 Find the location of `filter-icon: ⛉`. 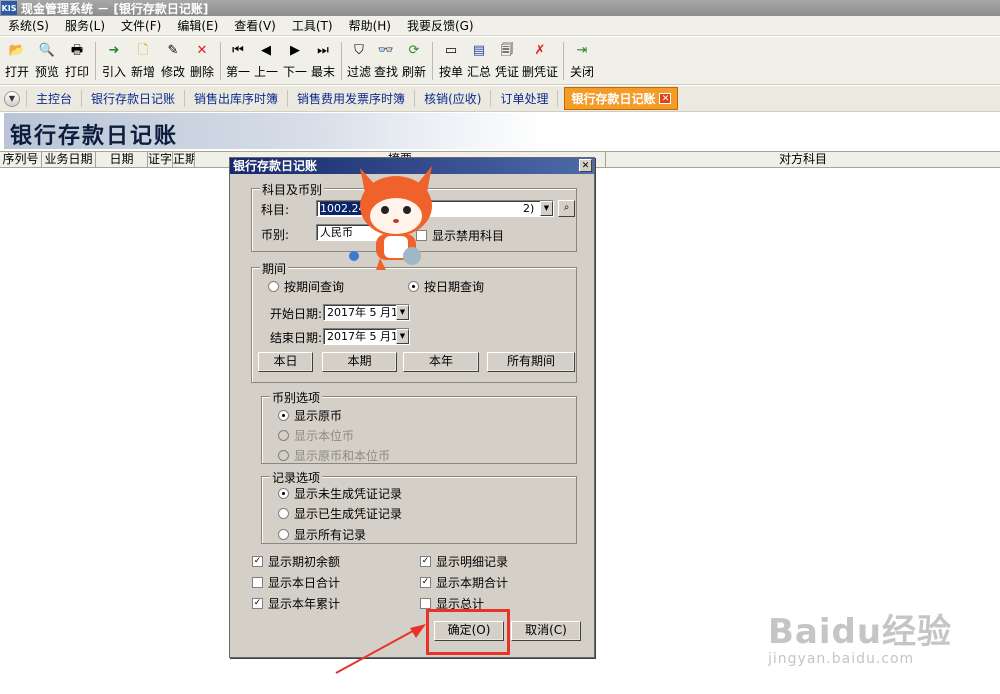

filter-icon: ⛉ is located at coordinates (359, 50).